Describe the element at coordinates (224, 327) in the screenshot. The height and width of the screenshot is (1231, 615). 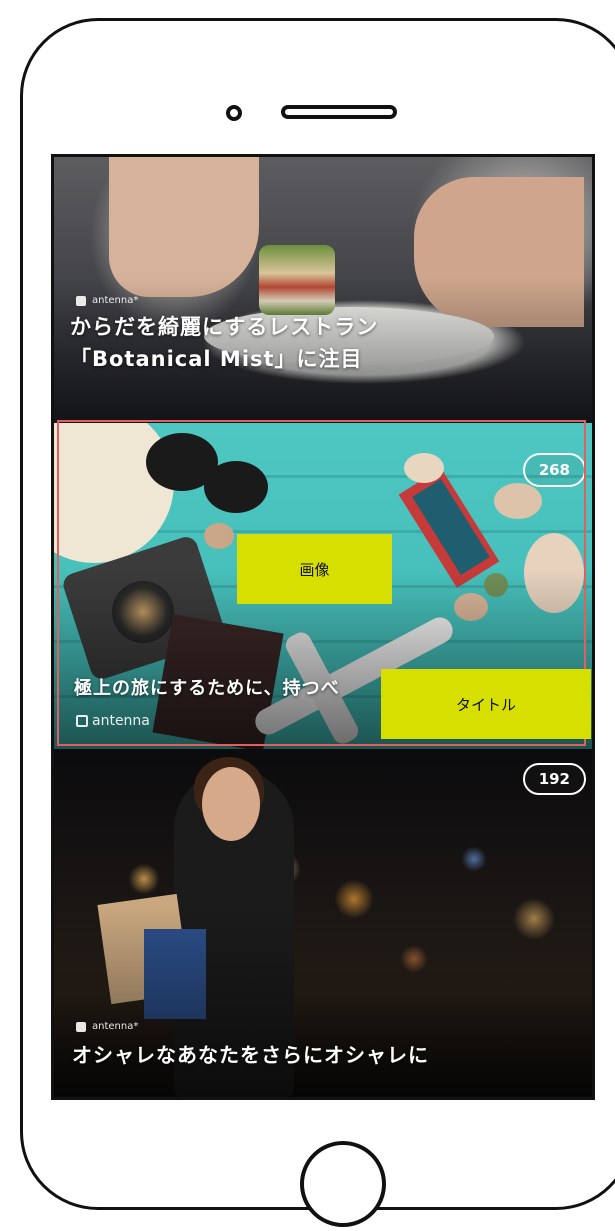
I see `article-title-line1: からだを綺麗にするレストラン` at that location.